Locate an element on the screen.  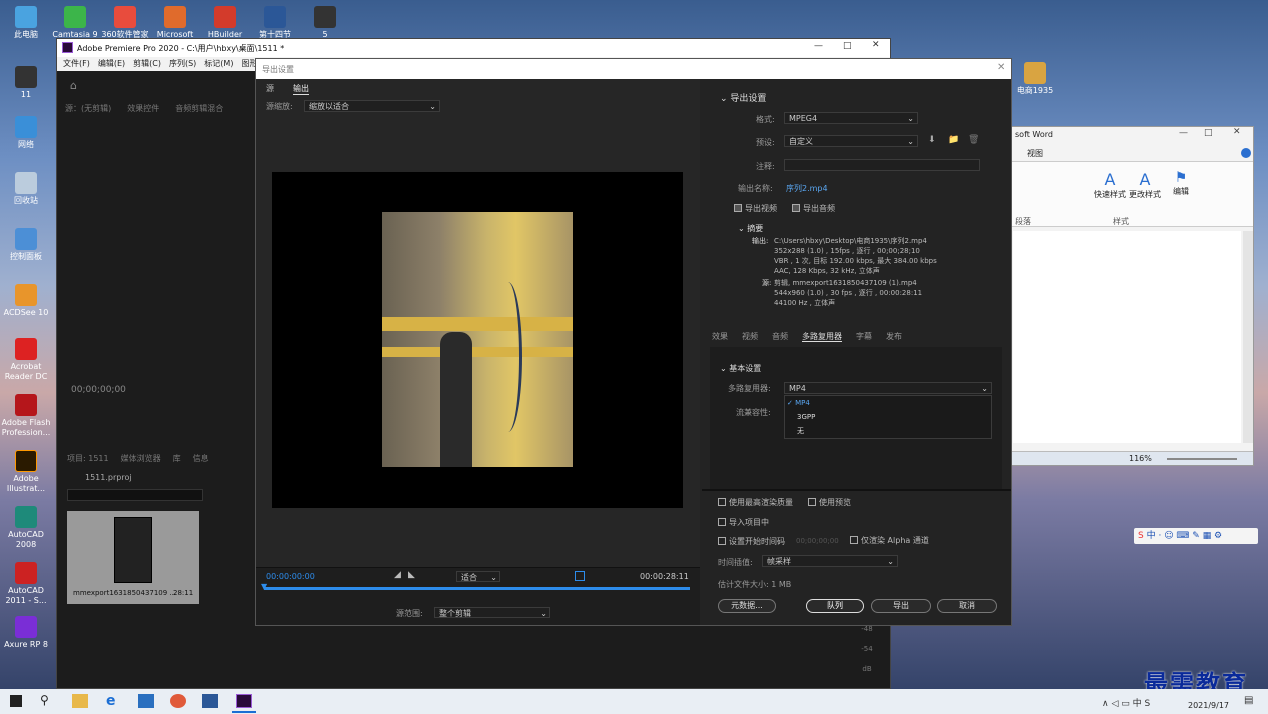
tab-source-view: 源 is located at coordinates (270, 88).